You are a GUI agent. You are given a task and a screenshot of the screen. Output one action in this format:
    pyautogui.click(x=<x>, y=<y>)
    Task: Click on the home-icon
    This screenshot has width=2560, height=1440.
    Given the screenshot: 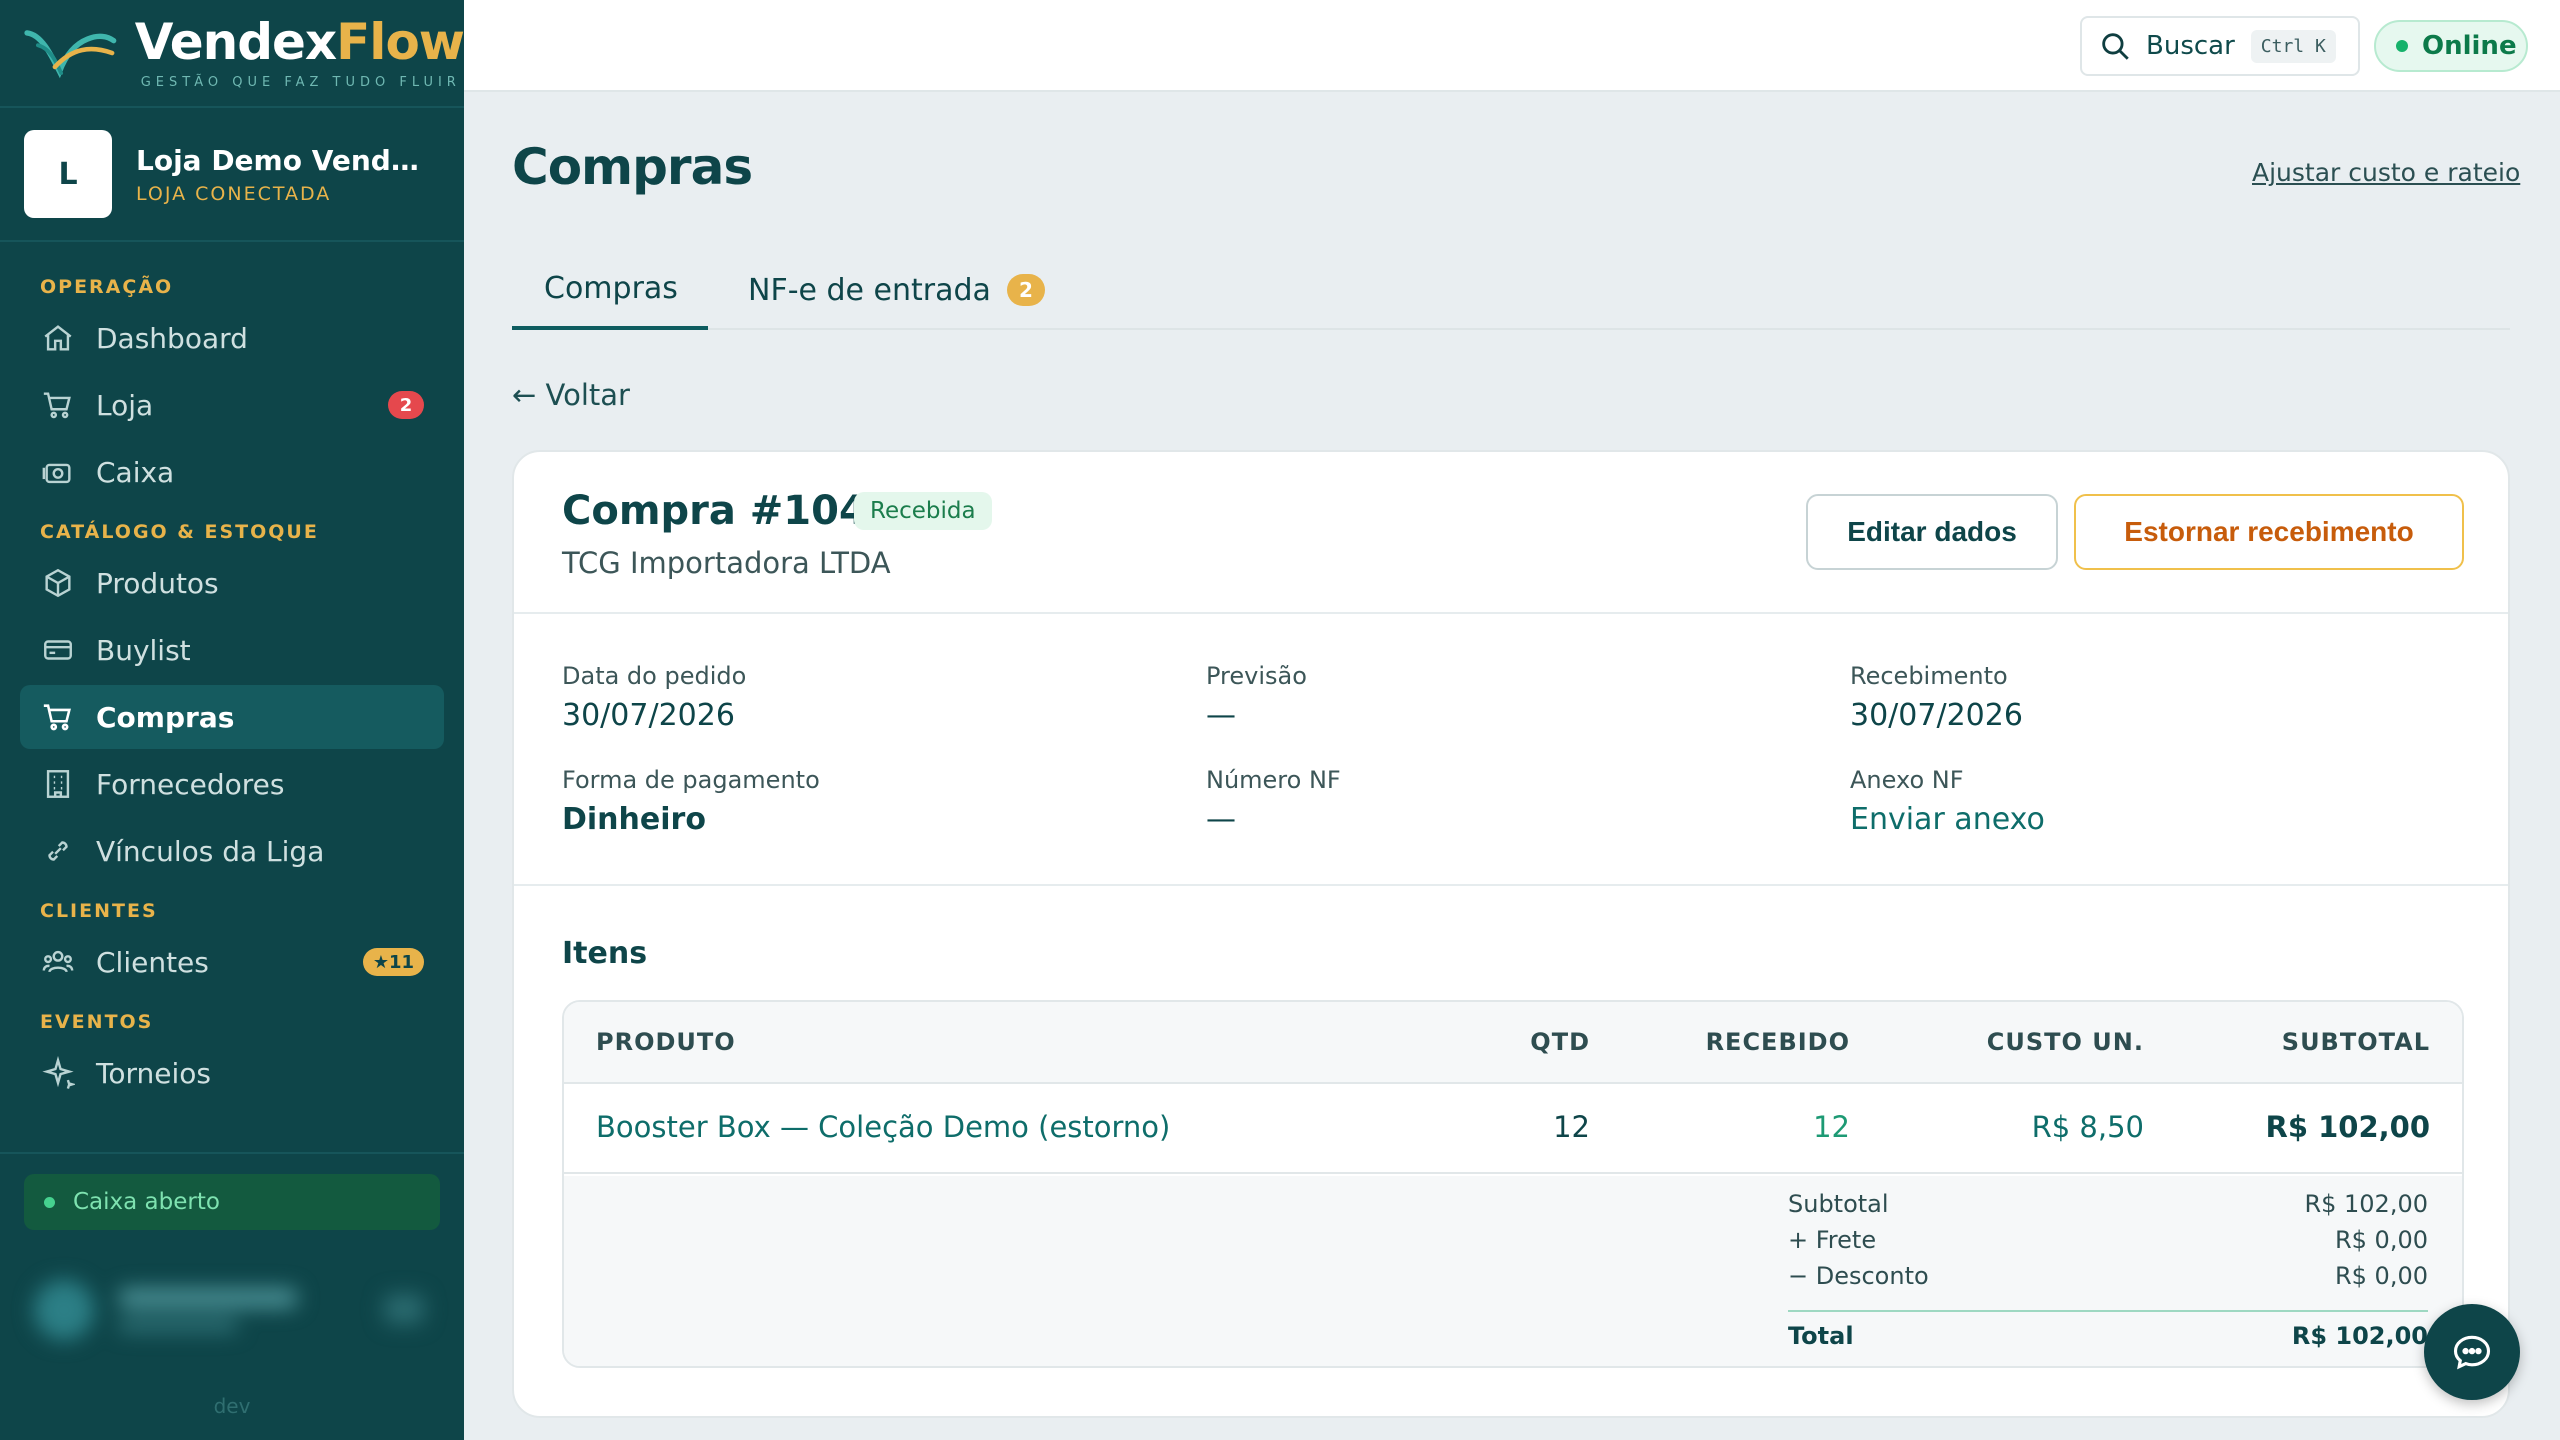 What is the action you would take?
    pyautogui.click(x=58, y=338)
    